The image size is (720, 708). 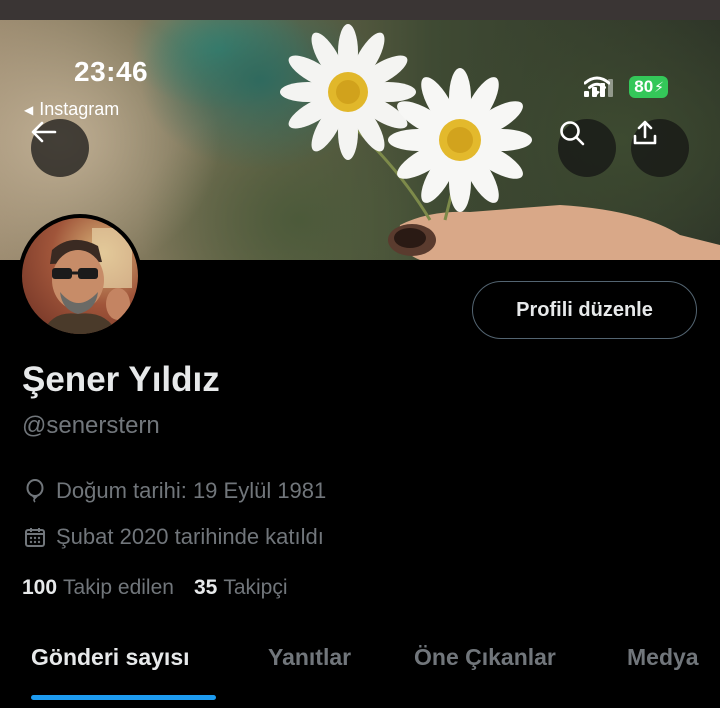 I want to click on joined-text: Şubat 2020 tarihinde katıldı, so click(x=190, y=536).